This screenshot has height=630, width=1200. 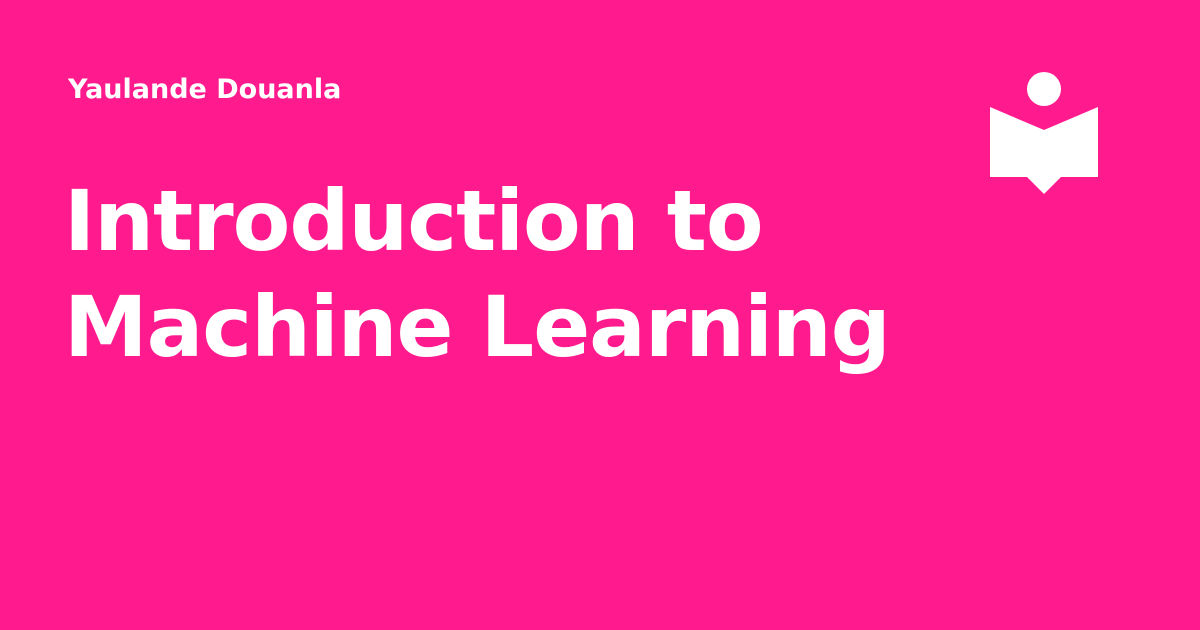 What do you see at coordinates (1044, 133) in the screenshot?
I see `reader-book-icon` at bounding box center [1044, 133].